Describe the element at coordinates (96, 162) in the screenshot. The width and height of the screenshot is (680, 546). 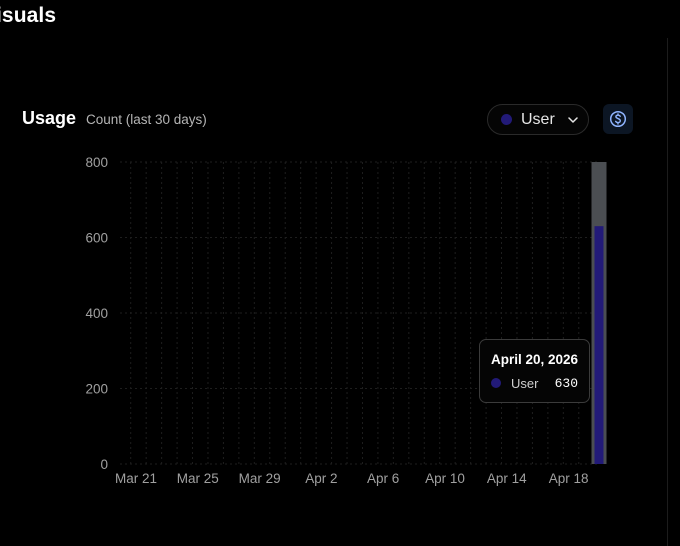
I see `y-tick-label: 800` at that location.